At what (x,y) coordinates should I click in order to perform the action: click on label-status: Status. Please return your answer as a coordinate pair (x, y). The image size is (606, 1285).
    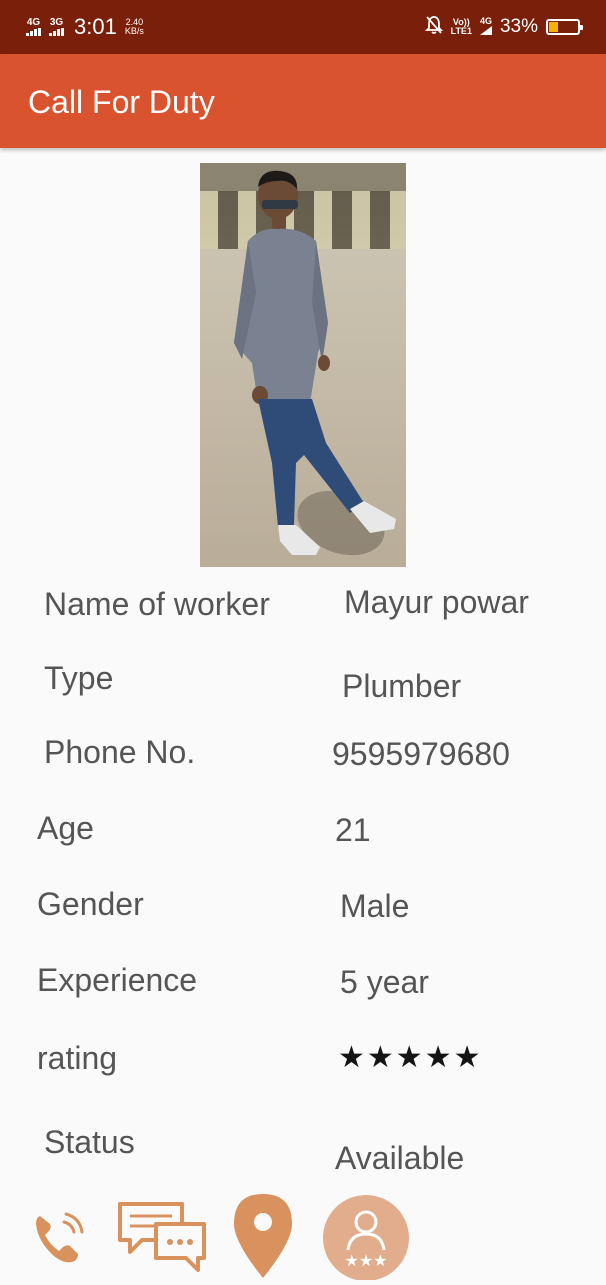
    Looking at the image, I should click on (89, 1142).